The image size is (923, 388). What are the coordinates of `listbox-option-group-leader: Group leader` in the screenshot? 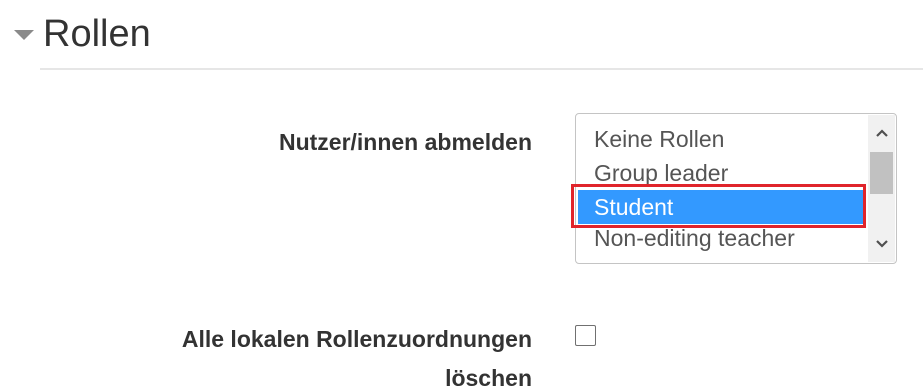 It's located at (722, 173).